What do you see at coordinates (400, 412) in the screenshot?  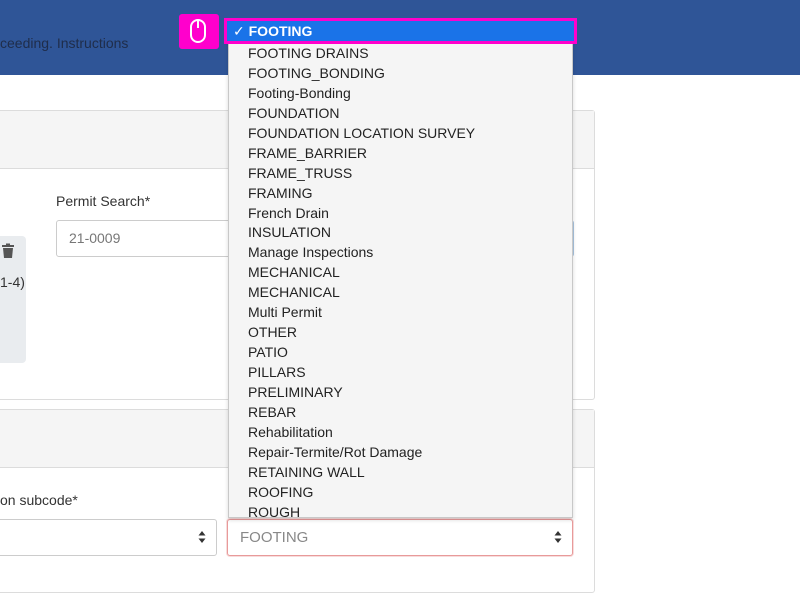 I see `dropdown-option: REBAR` at bounding box center [400, 412].